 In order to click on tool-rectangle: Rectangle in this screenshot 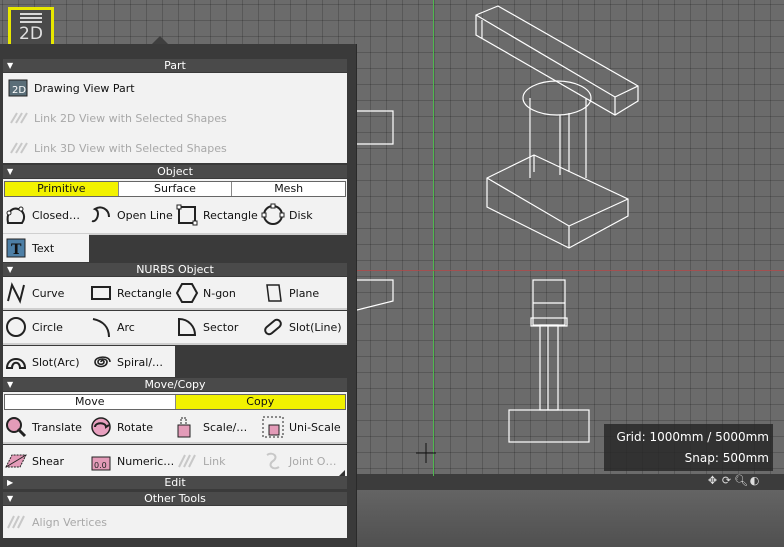, I will do `click(216, 215)`.